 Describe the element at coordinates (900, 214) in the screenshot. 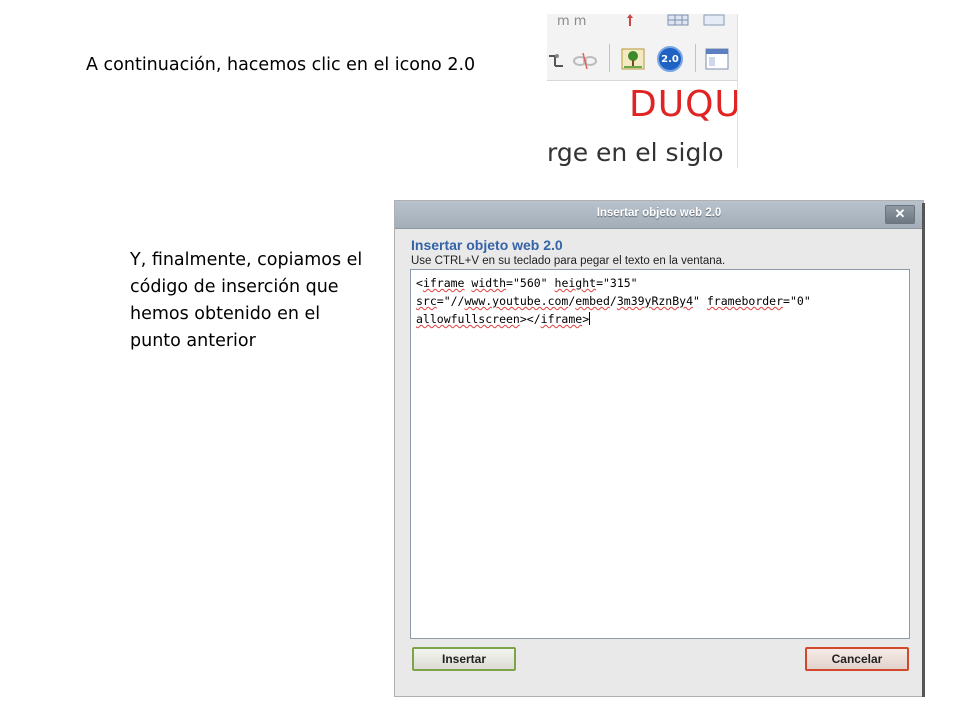

I see `close-button: ✕` at that location.